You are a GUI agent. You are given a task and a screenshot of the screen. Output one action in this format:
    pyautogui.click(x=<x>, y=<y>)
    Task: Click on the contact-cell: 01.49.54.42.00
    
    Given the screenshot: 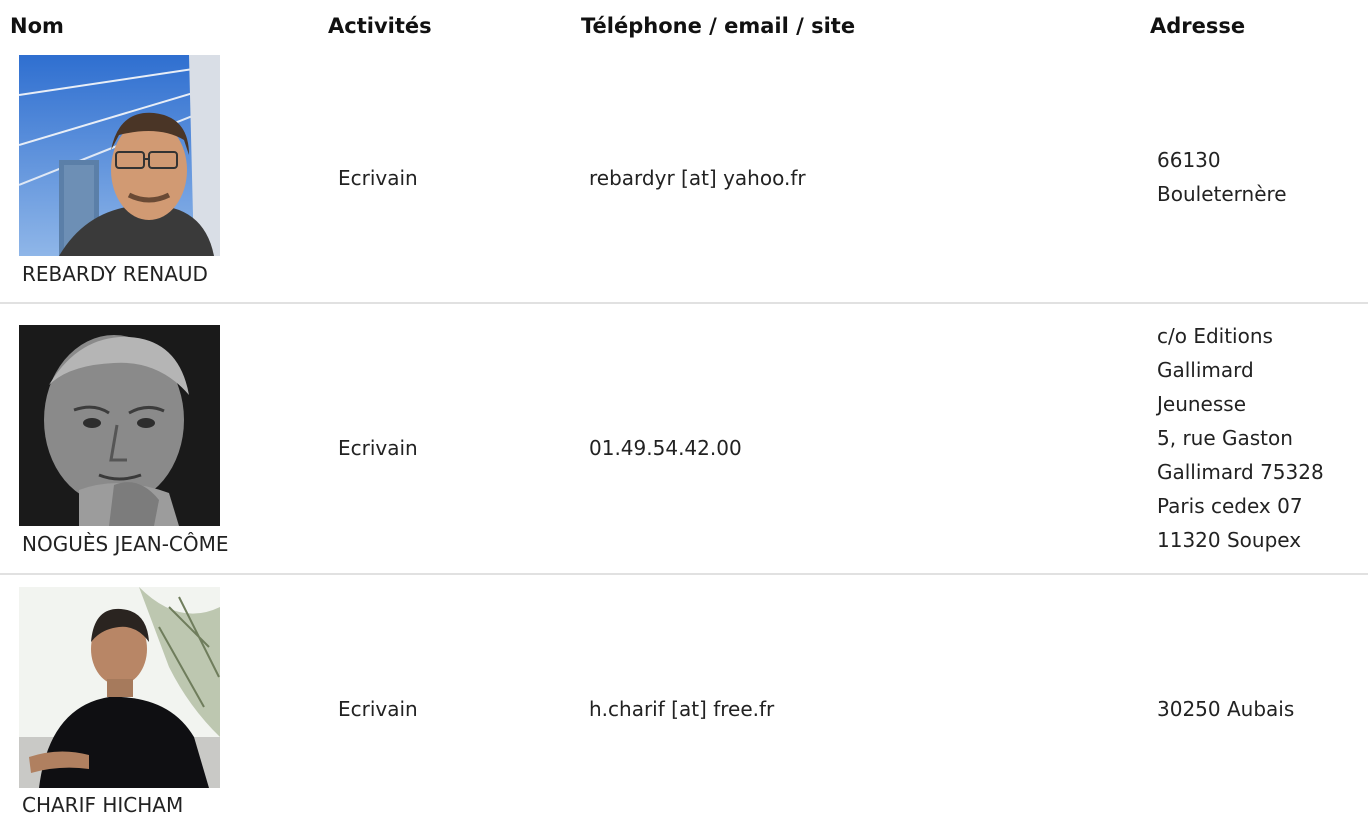 What is the action you would take?
    pyautogui.click(x=665, y=448)
    